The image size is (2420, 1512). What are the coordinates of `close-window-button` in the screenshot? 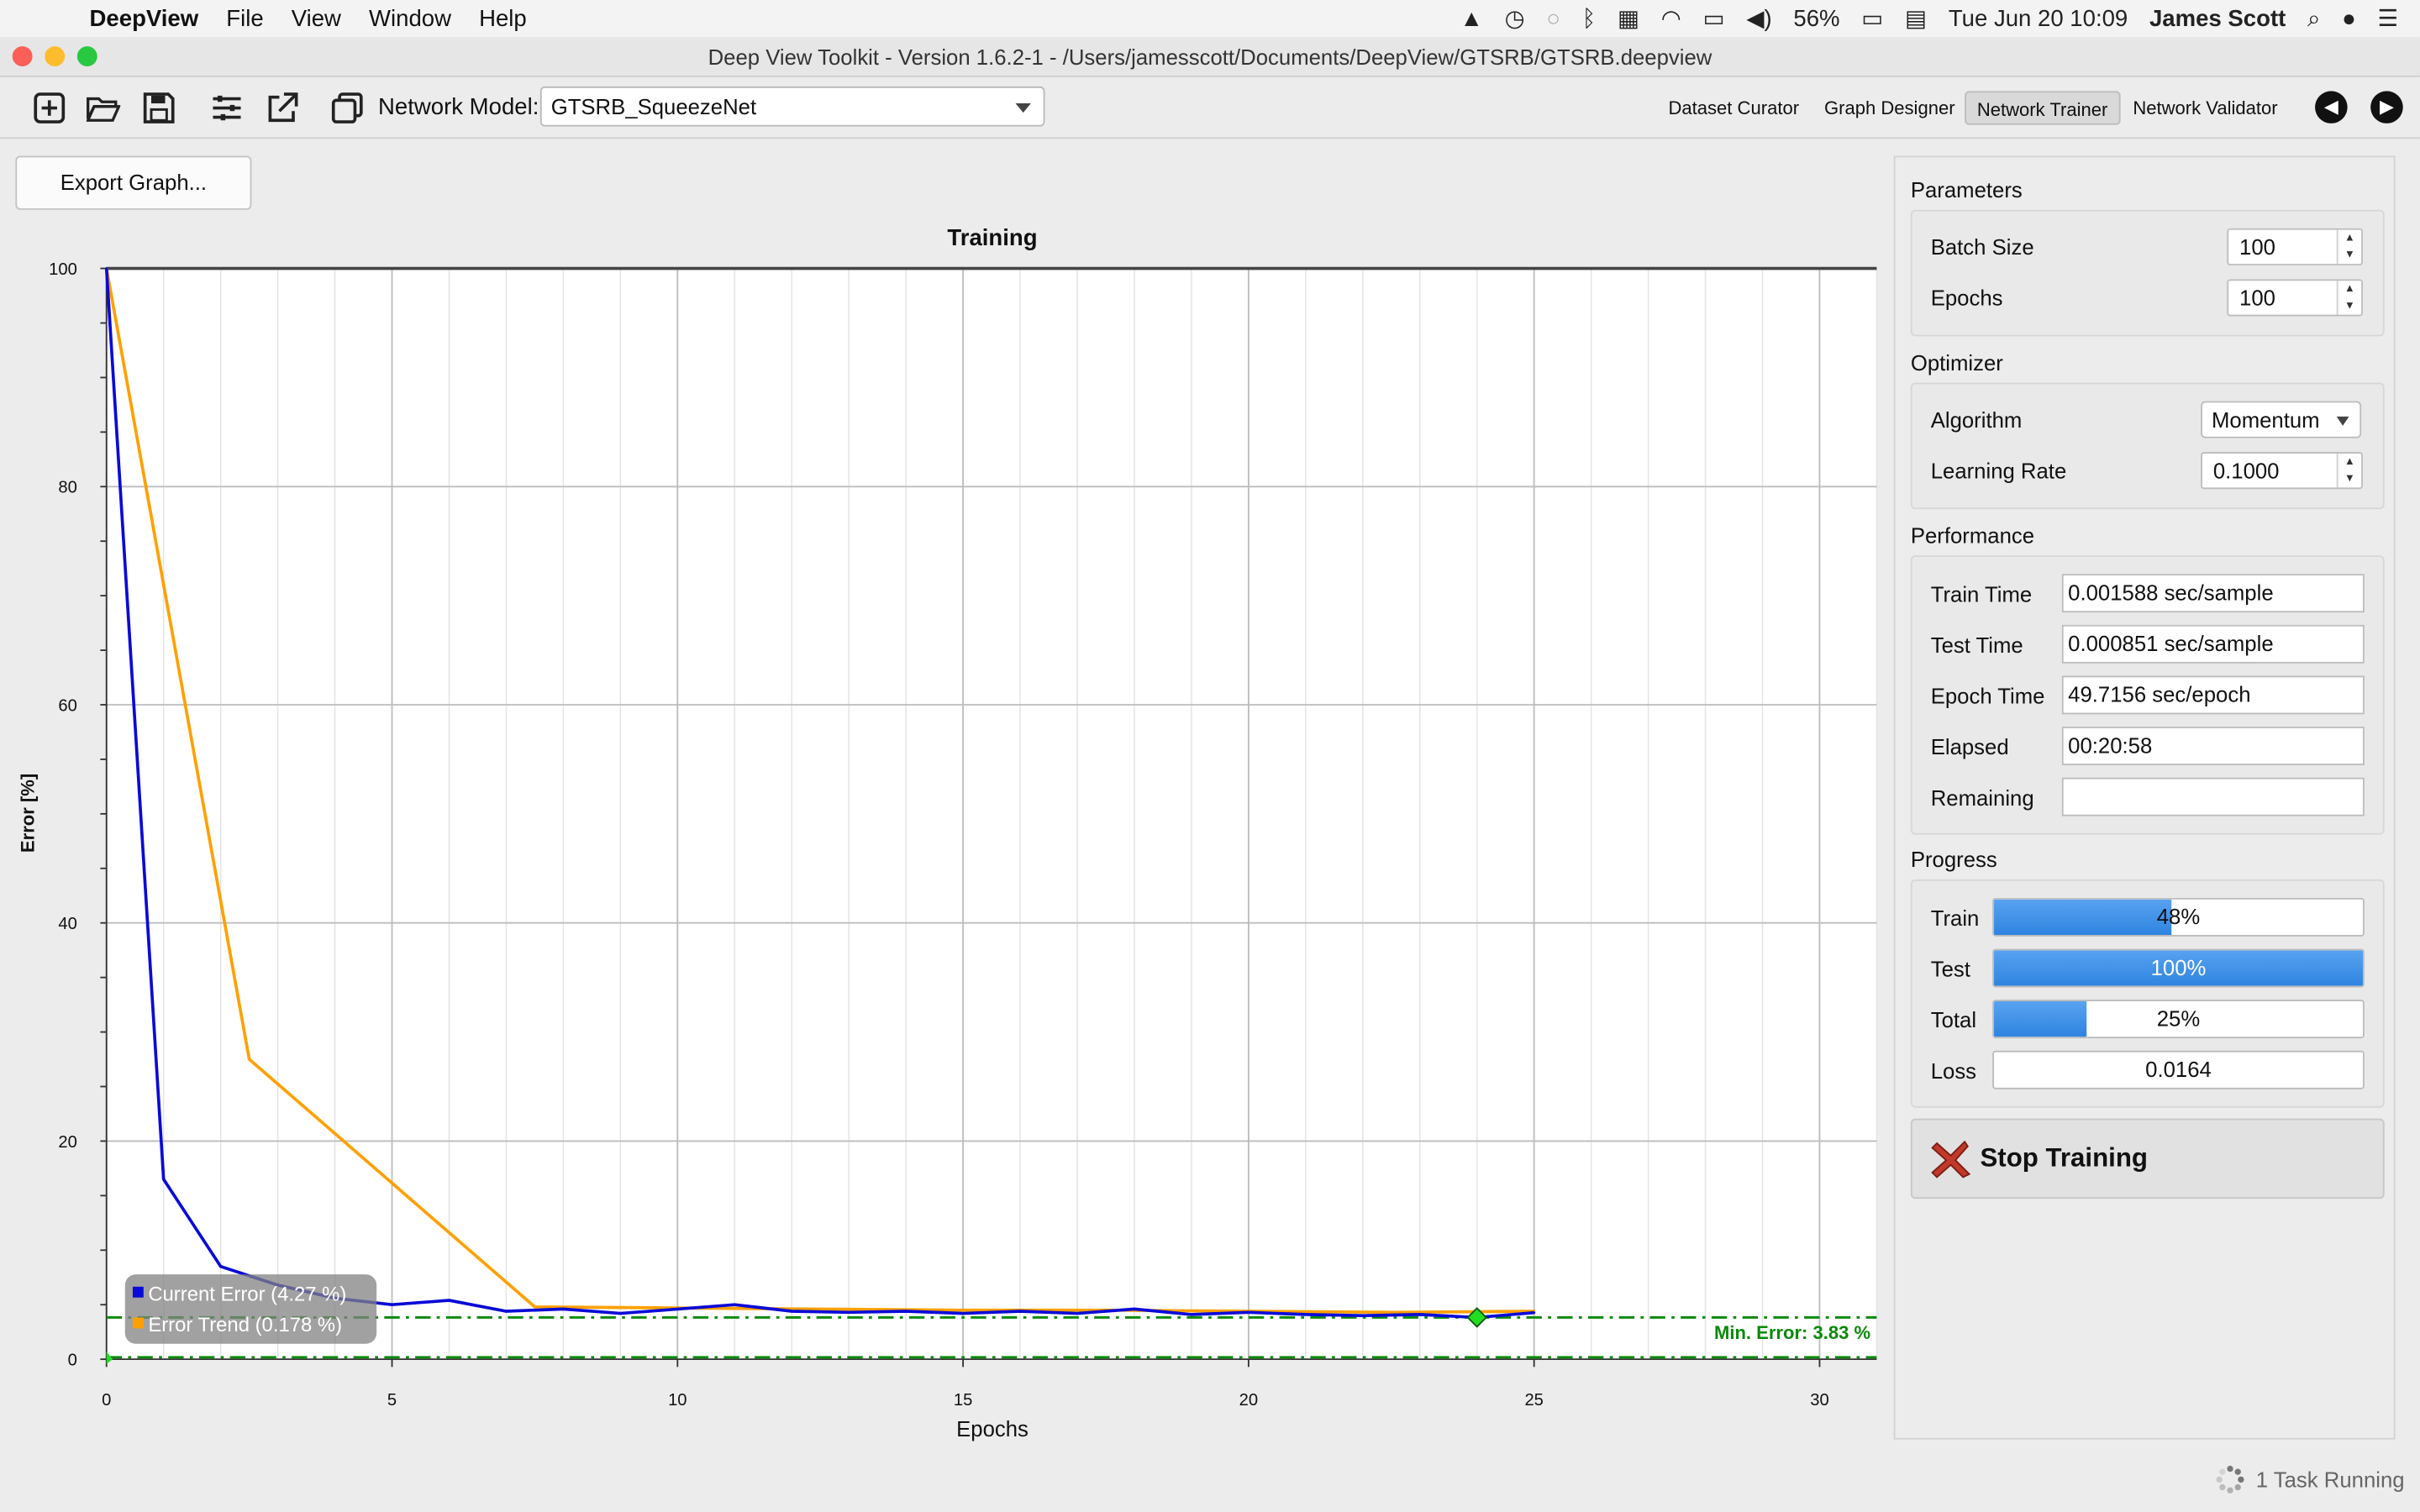 It's located at (22, 56).